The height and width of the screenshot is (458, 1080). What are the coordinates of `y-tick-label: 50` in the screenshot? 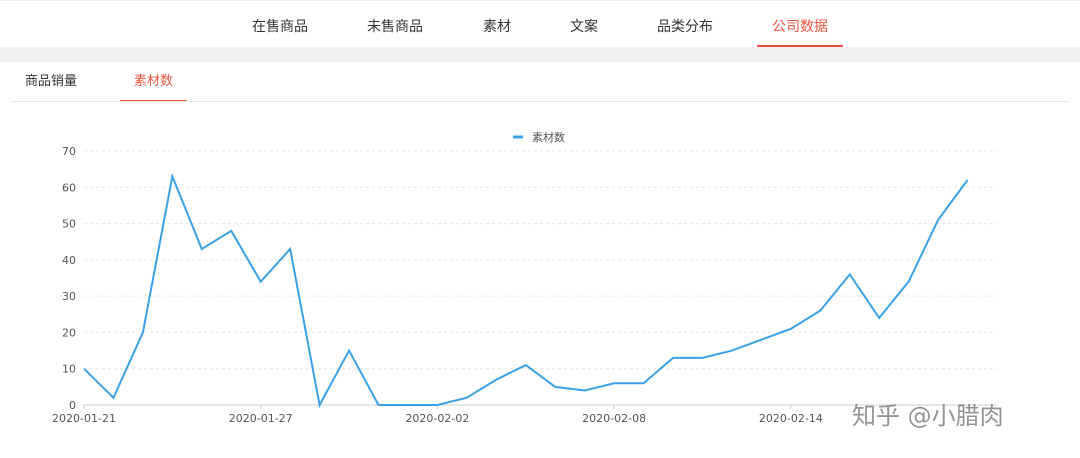 It's located at (69, 224).